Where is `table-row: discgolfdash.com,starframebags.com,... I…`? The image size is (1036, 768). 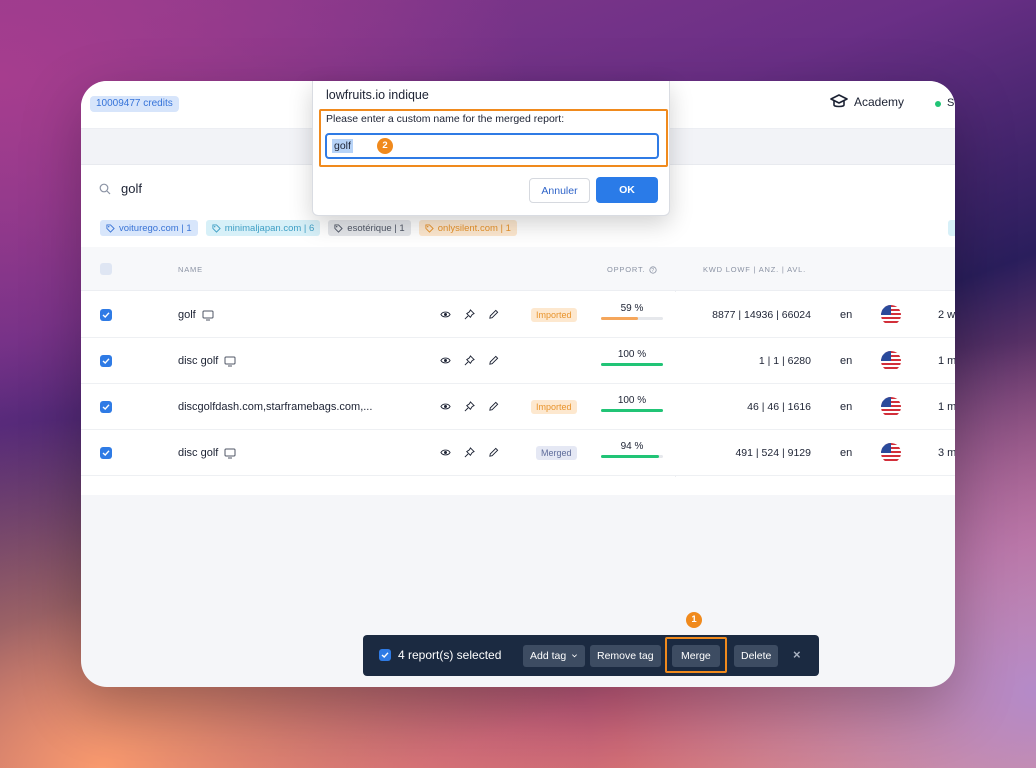
table-row: discgolfdash.com,starframebags.com,... I… is located at coordinates (518, 407).